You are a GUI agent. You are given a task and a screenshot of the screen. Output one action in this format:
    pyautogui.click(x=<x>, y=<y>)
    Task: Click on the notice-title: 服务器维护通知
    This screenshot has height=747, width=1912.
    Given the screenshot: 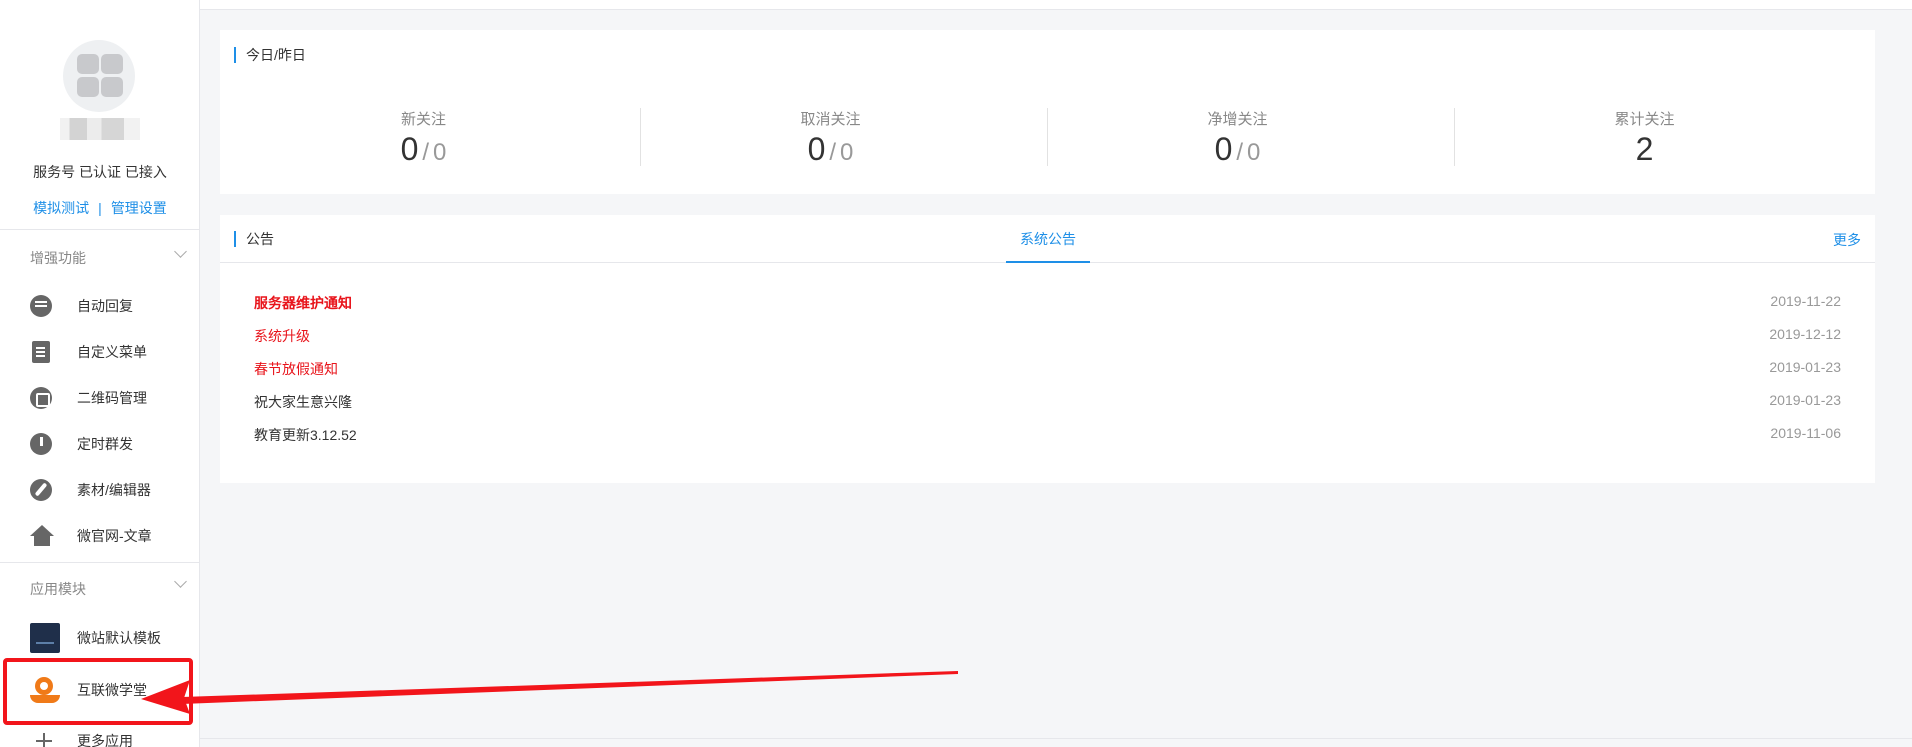 What is the action you would take?
    pyautogui.click(x=303, y=303)
    